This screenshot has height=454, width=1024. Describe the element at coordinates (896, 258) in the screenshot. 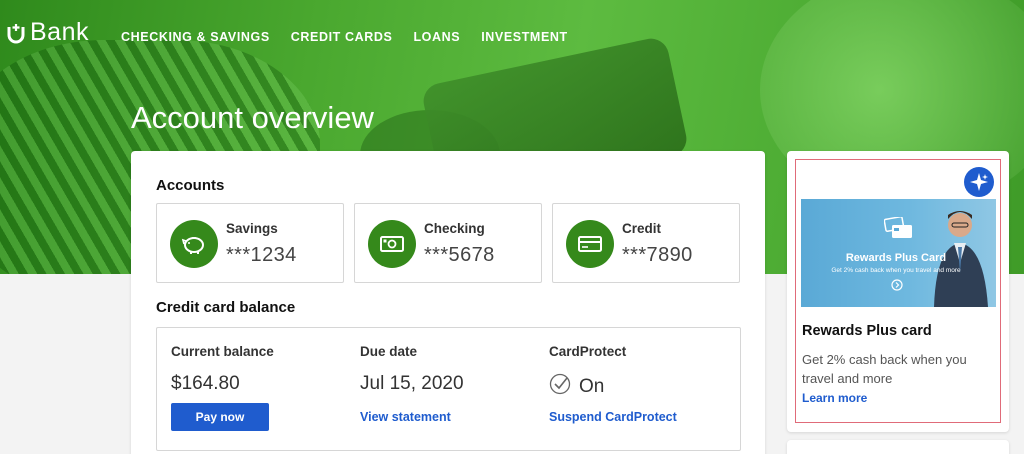

I see `promo-image-title: Rewards Plus Card` at that location.